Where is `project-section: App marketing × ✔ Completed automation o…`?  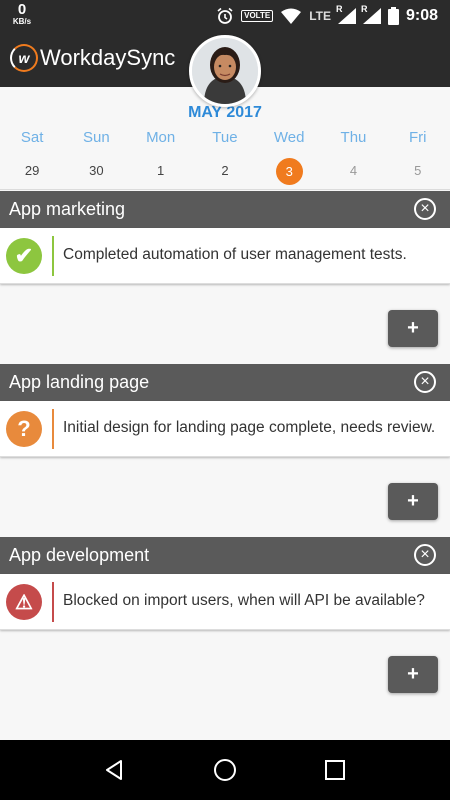
project-section: App marketing × ✔ Completed automation o… is located at coordinates (225, 237).